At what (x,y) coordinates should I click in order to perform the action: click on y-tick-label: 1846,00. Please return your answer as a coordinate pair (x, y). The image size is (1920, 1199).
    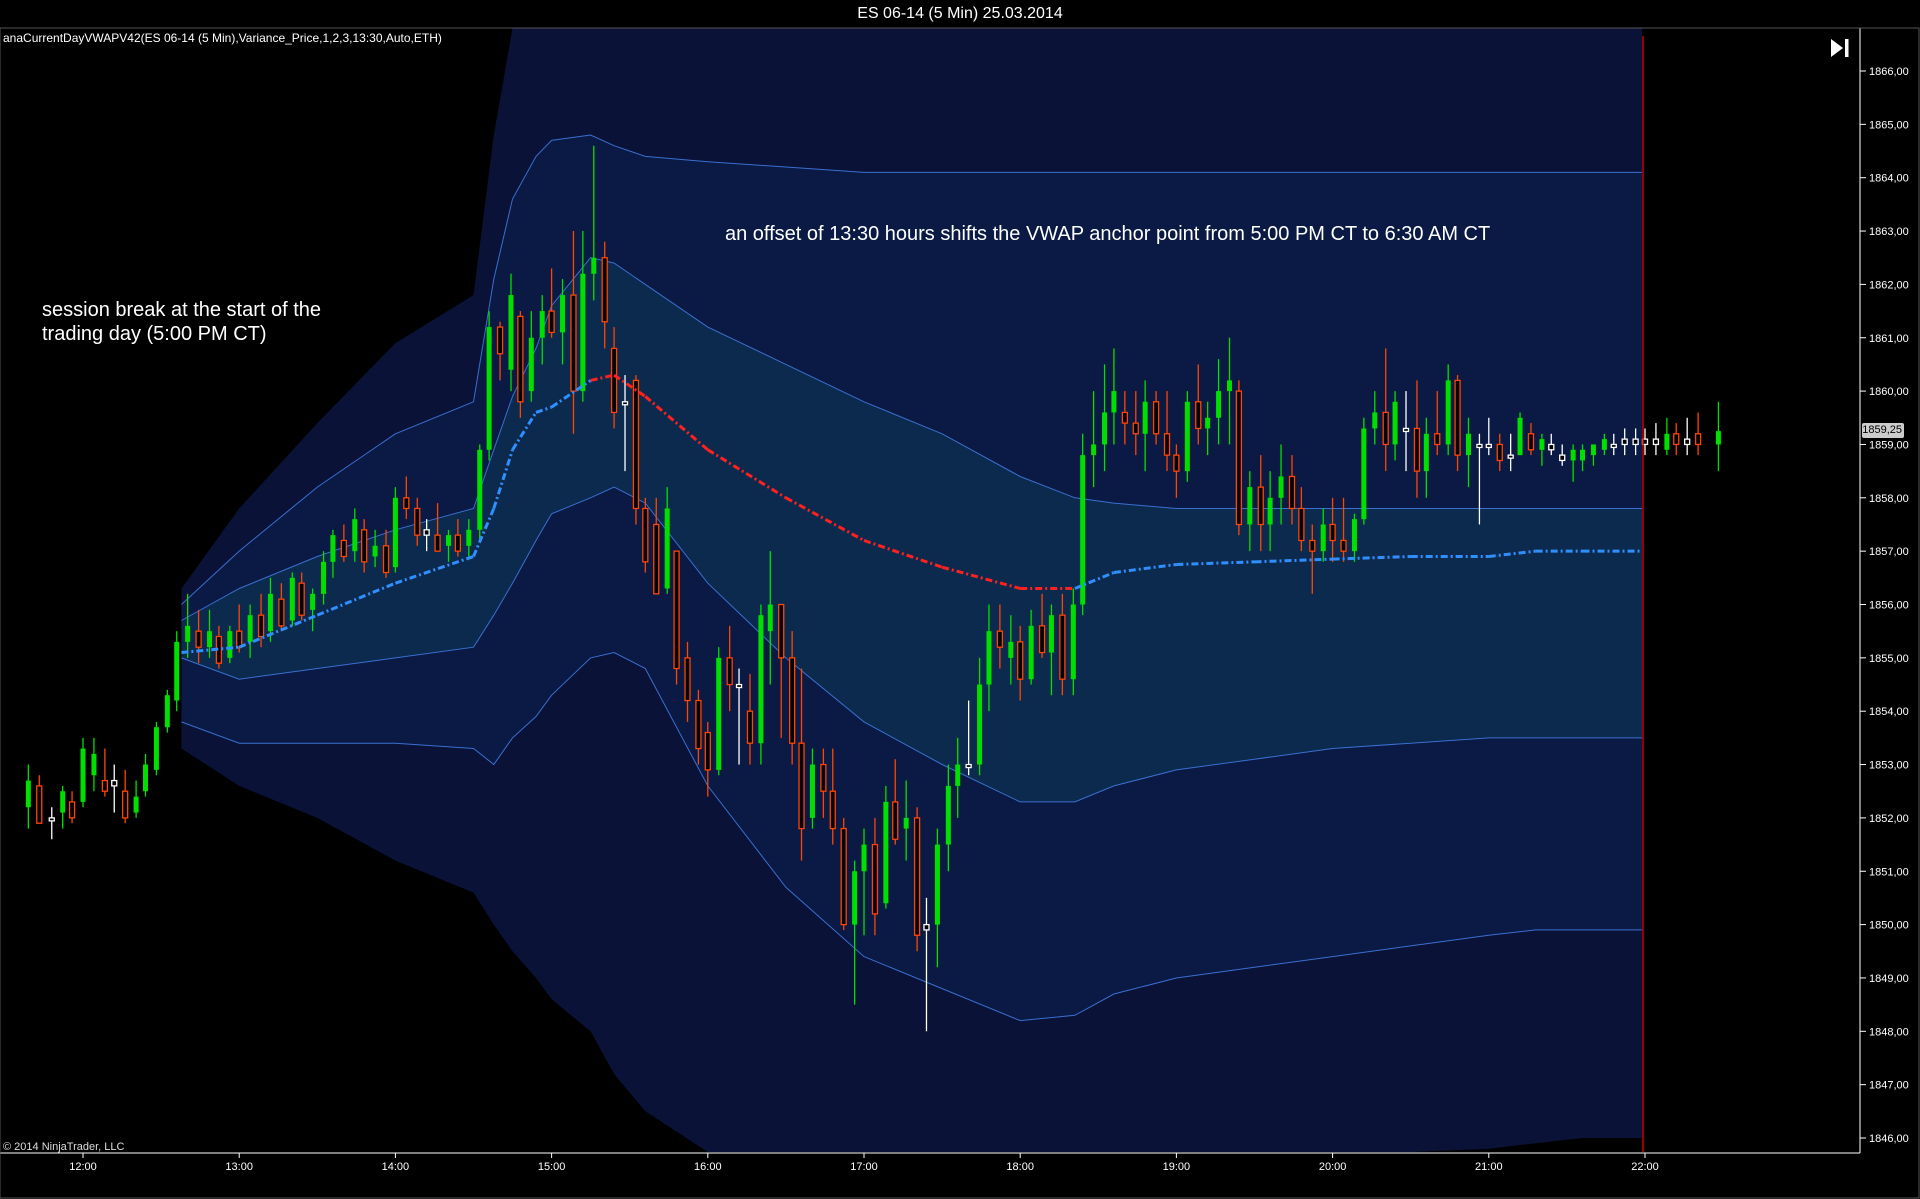
    Looking at the image, I should click on (1889, 1139).